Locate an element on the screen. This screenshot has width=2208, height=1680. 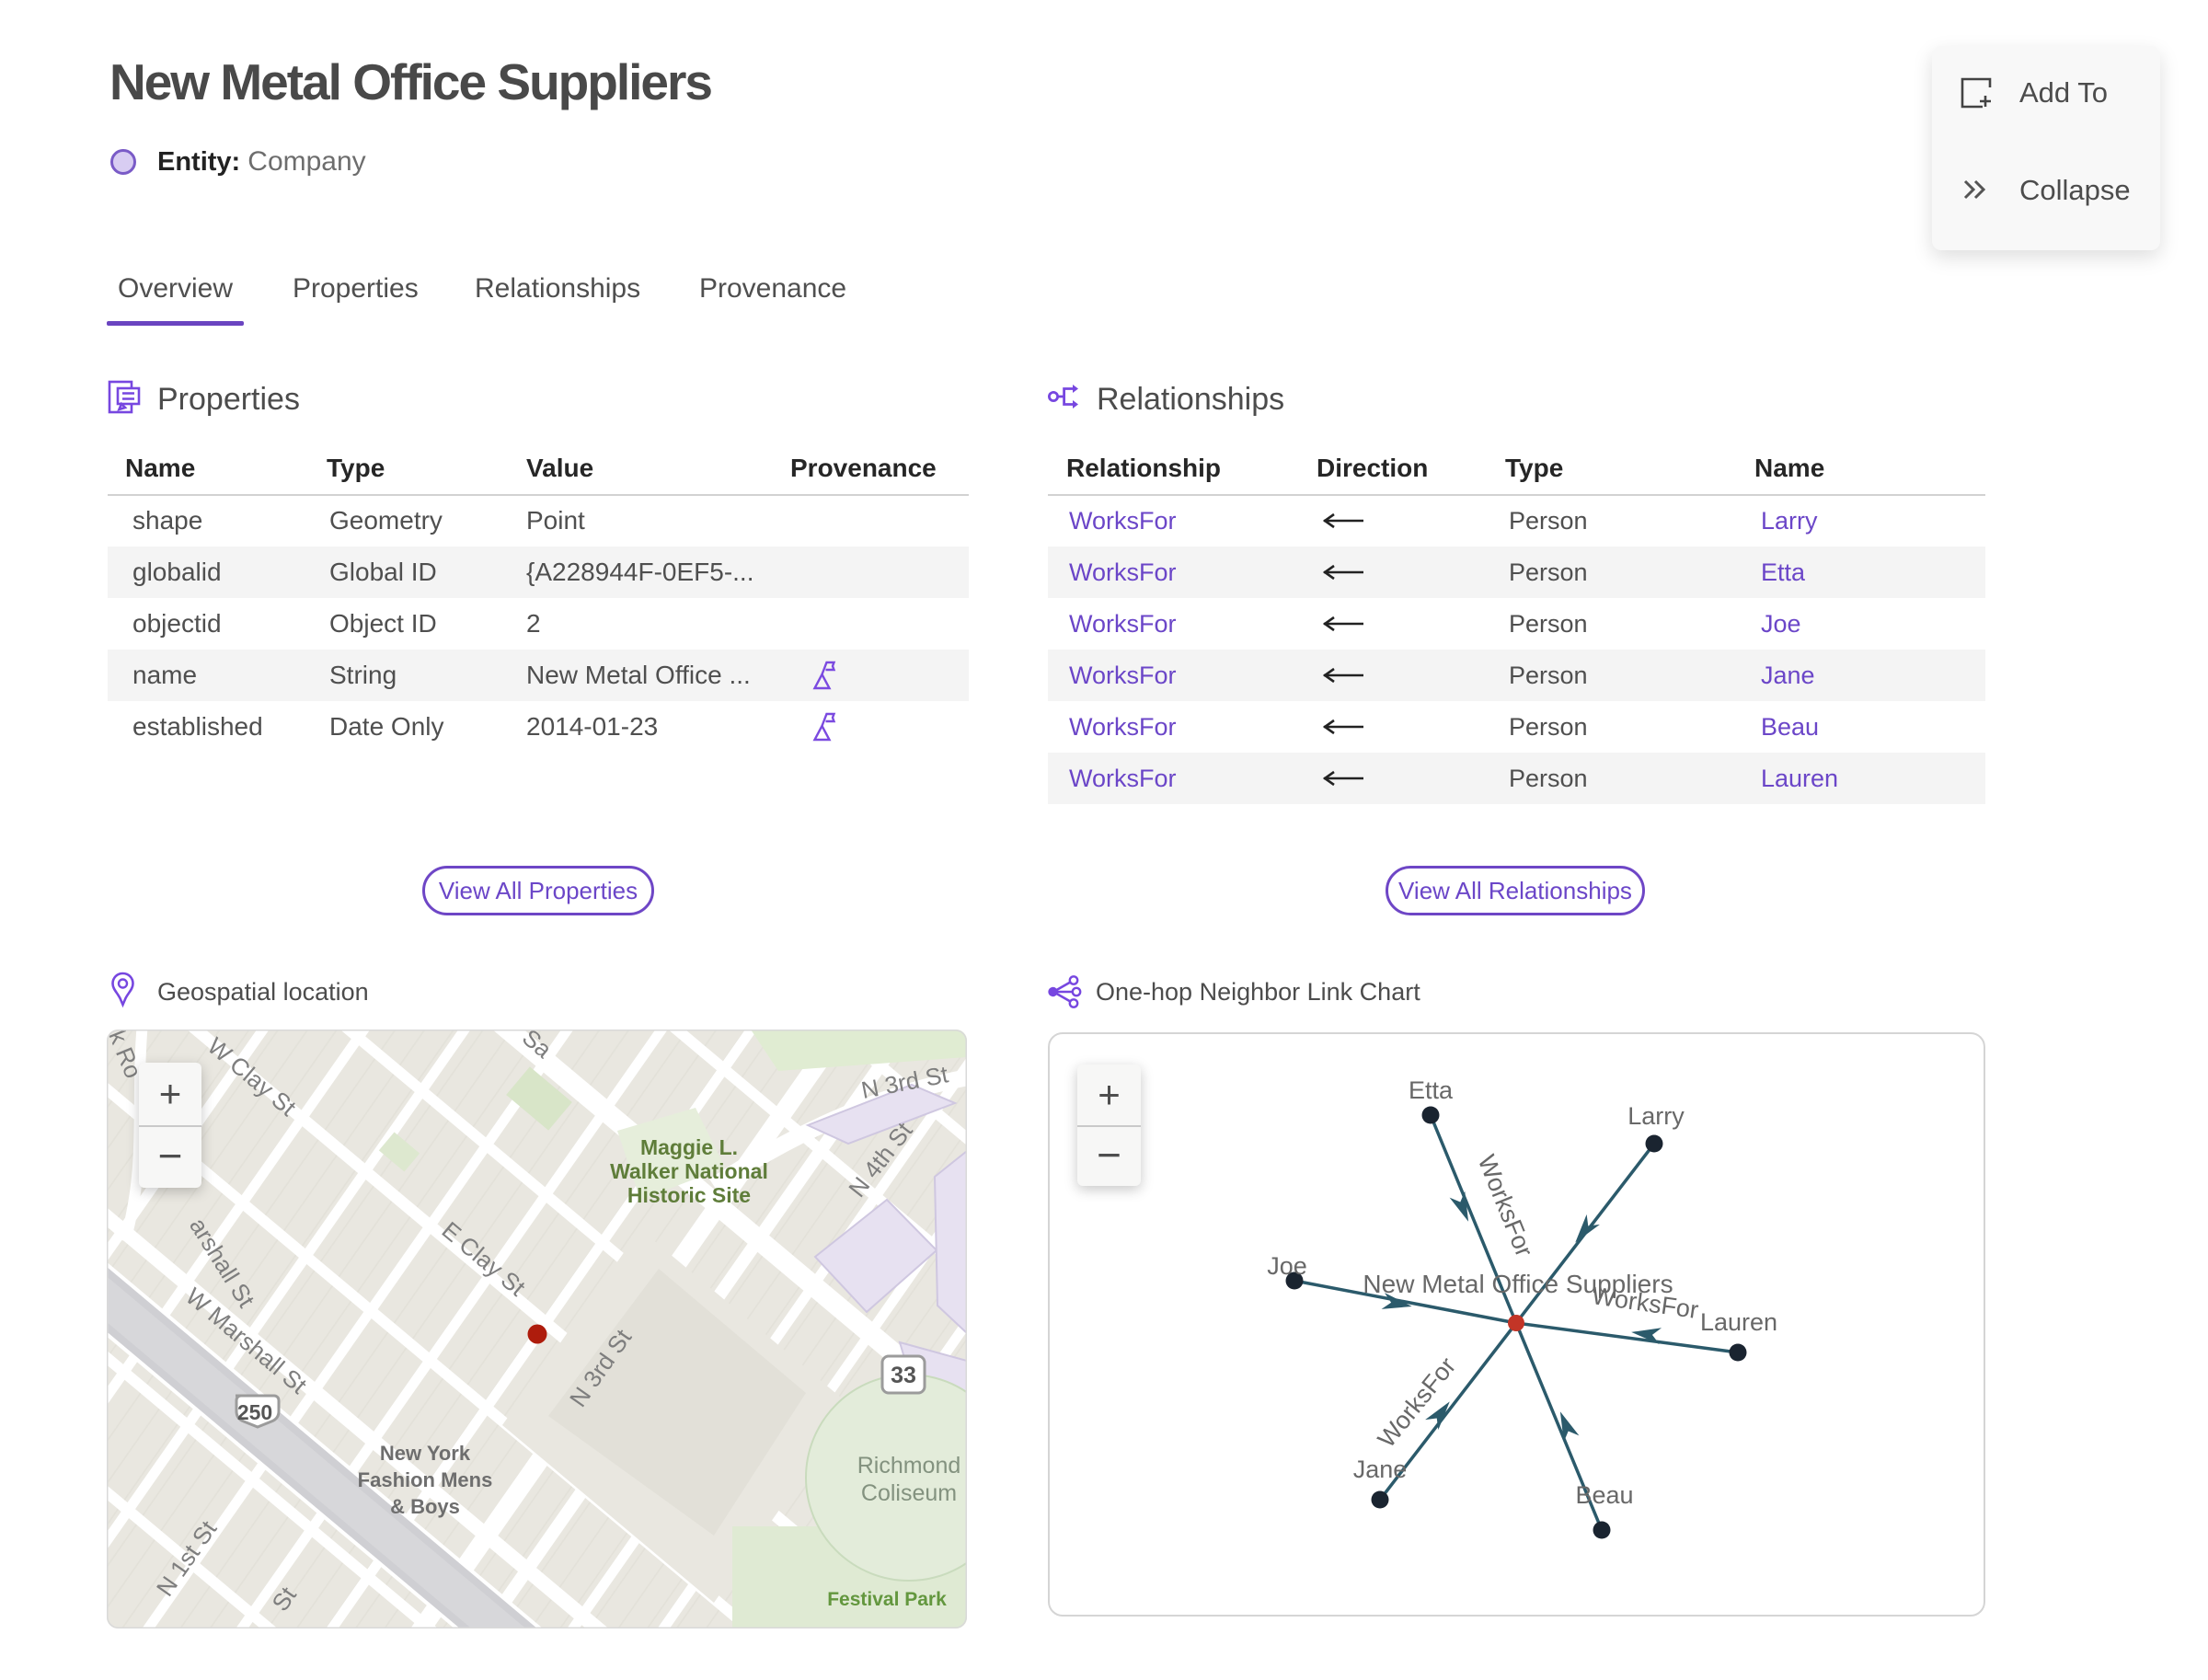
svg-text: Beau is located at coordinates (1604, 1495).